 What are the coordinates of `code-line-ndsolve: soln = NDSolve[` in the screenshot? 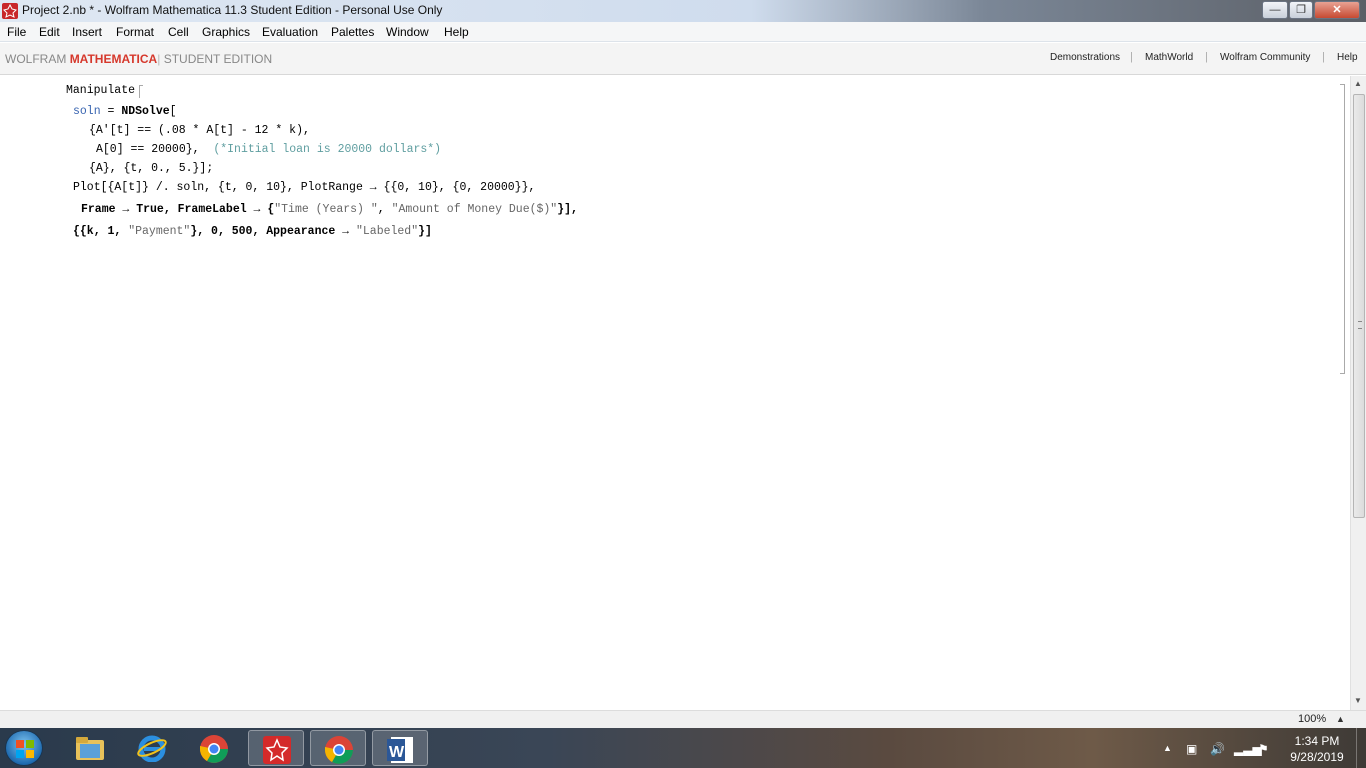 It's located at (125, 111).